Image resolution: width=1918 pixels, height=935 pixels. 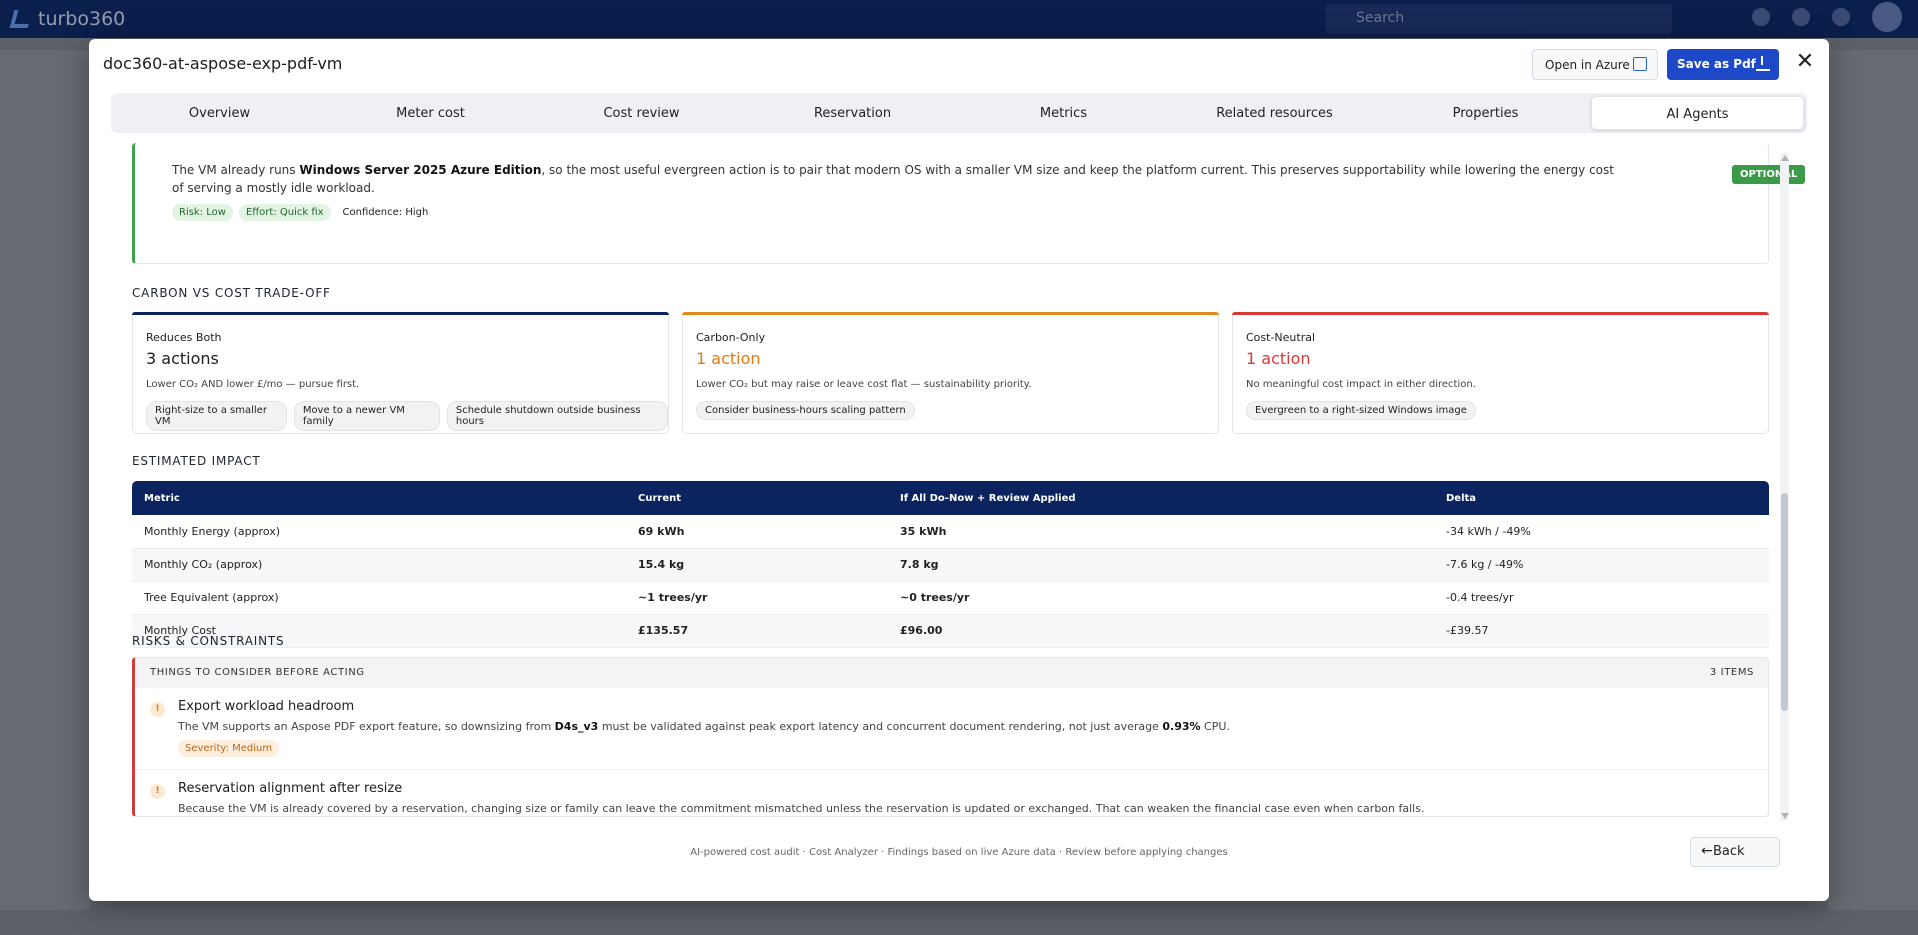 What do you see at coordinates (1274, 113) in the screenshot?
I see `tab-related-resources: Related resources` at bounding box center [1274, 113].